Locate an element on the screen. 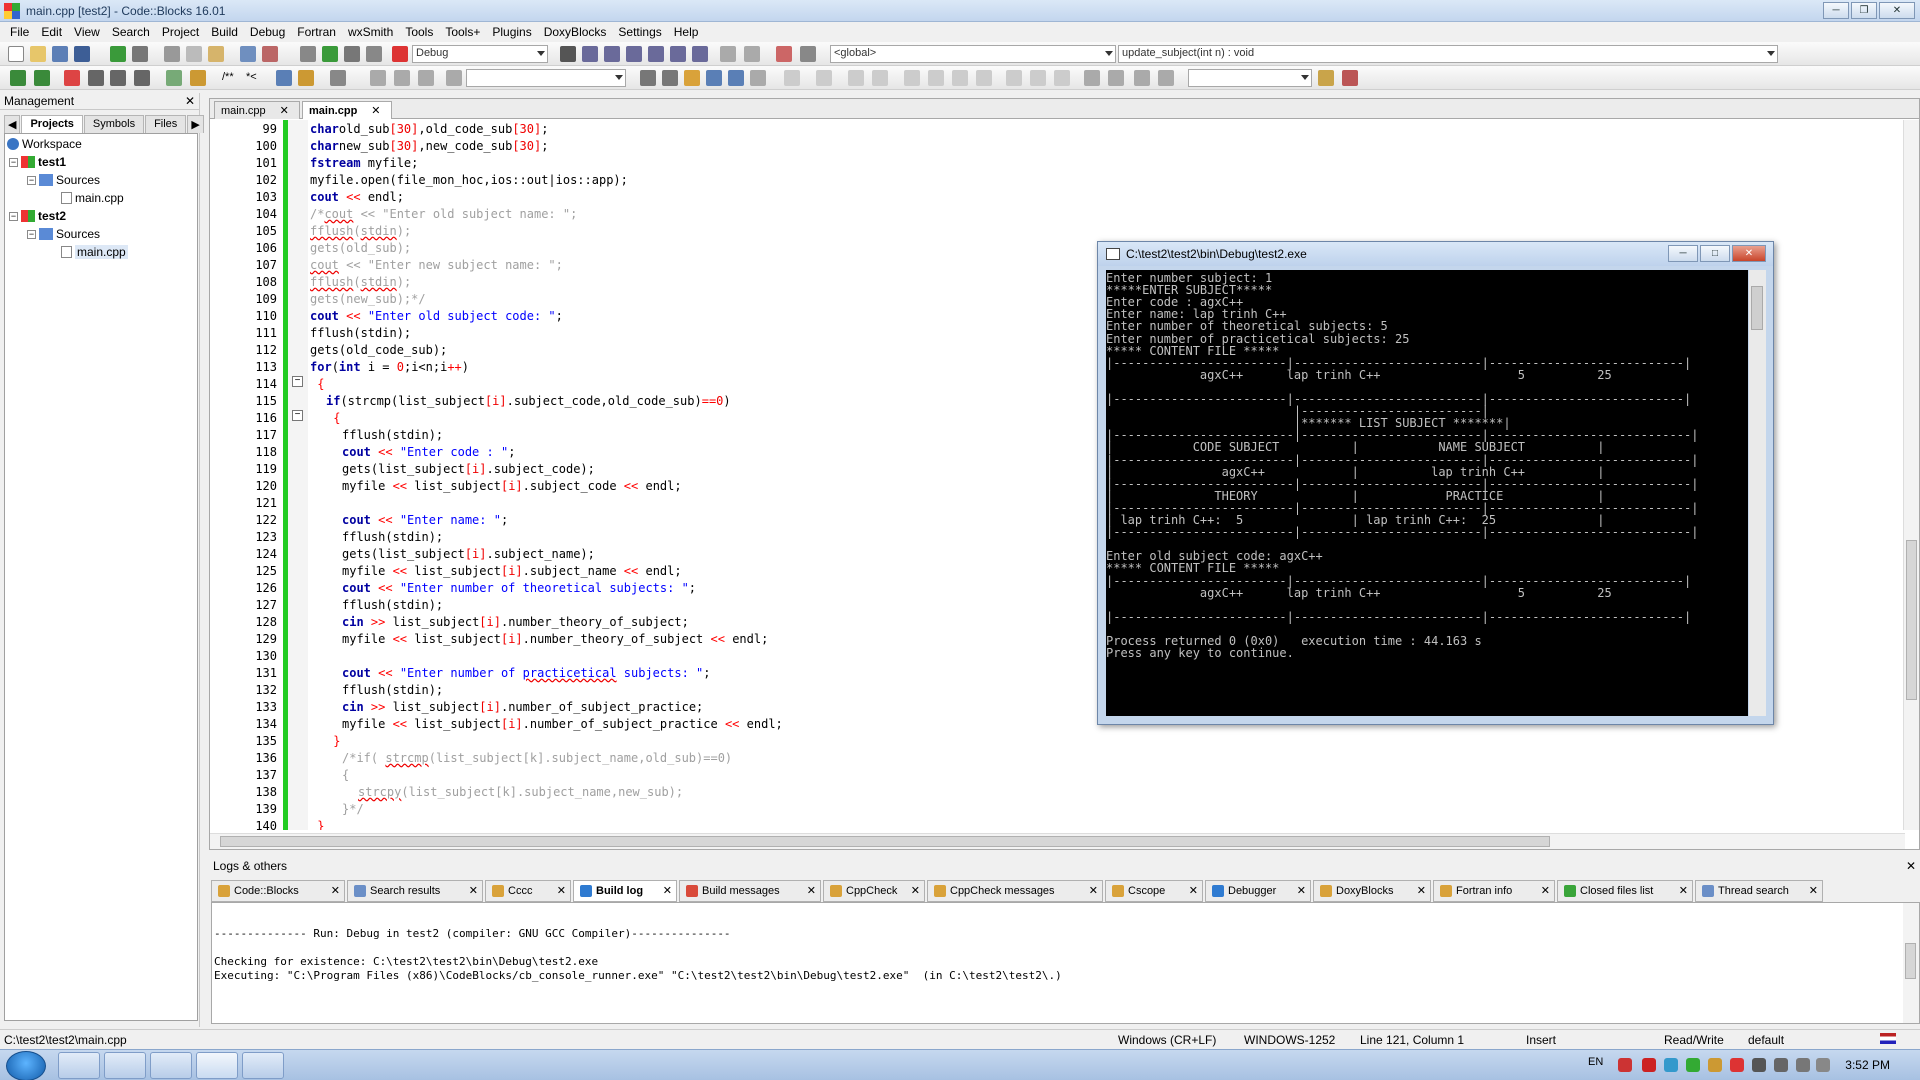  save-icon is located at coordinates (60, 54).